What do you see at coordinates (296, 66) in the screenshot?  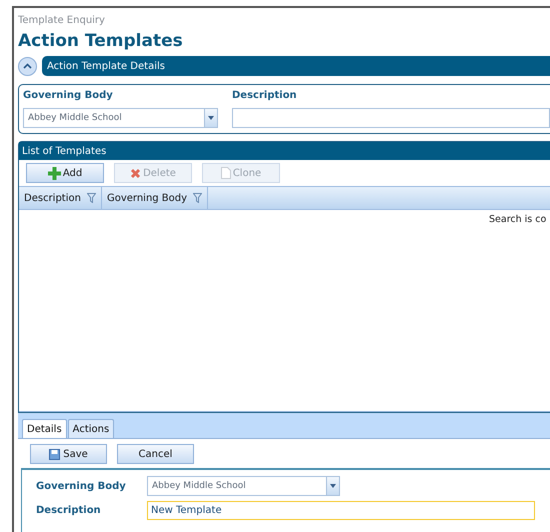 I see `section-header: Action Template Details` at bounding box center [296, 66].